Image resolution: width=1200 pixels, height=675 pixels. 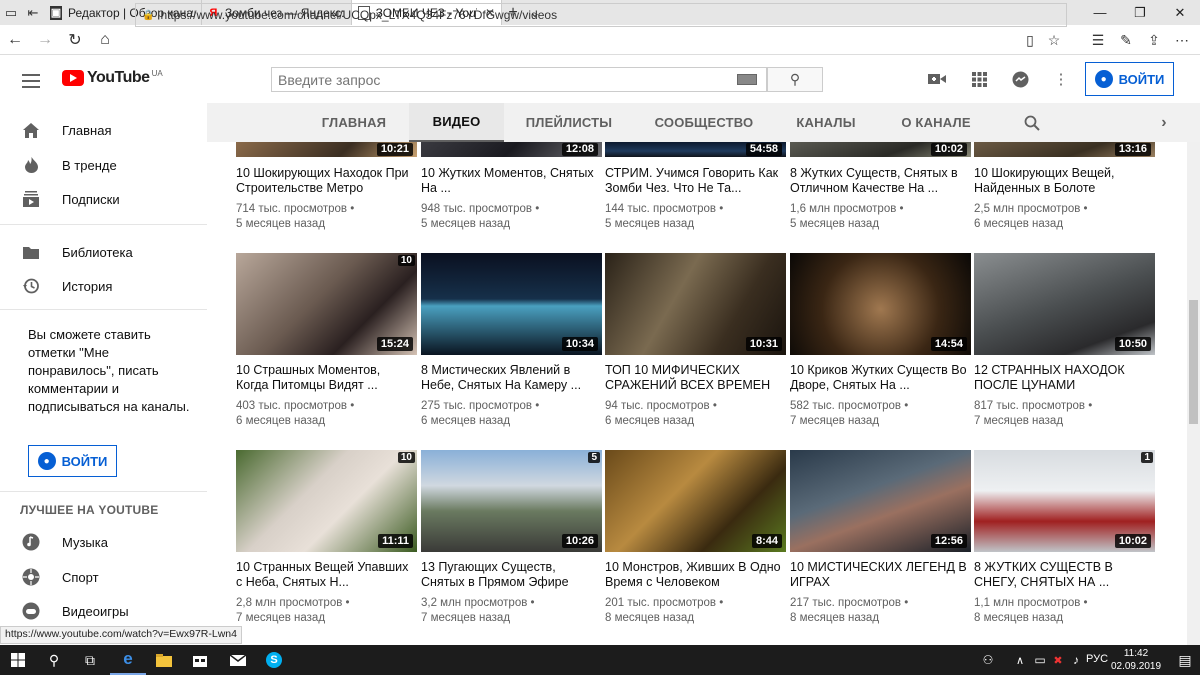 I want to click on video-views: 1,1 млн просмотров •, so click(x=1031, y=603).